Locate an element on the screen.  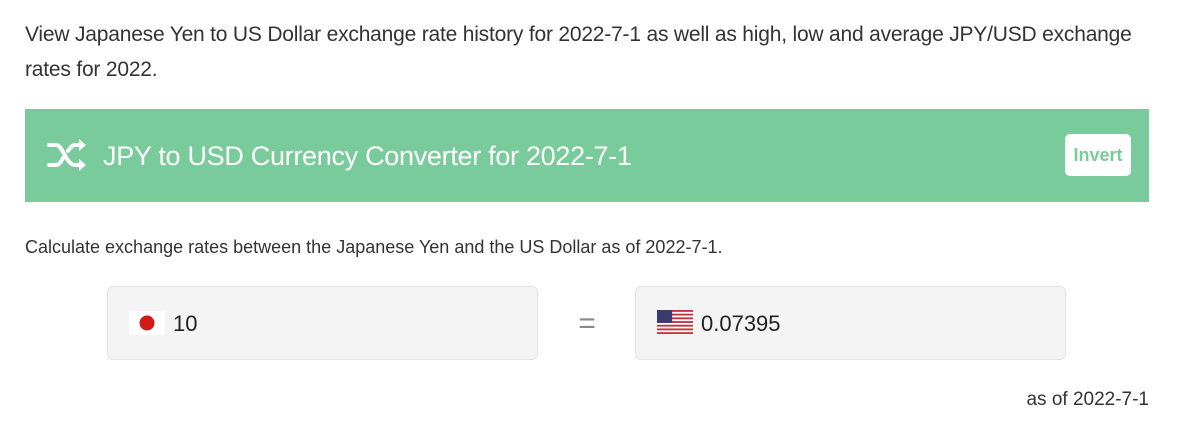
to-amount-value: 0.07395 is located at coordinates (741, 324).